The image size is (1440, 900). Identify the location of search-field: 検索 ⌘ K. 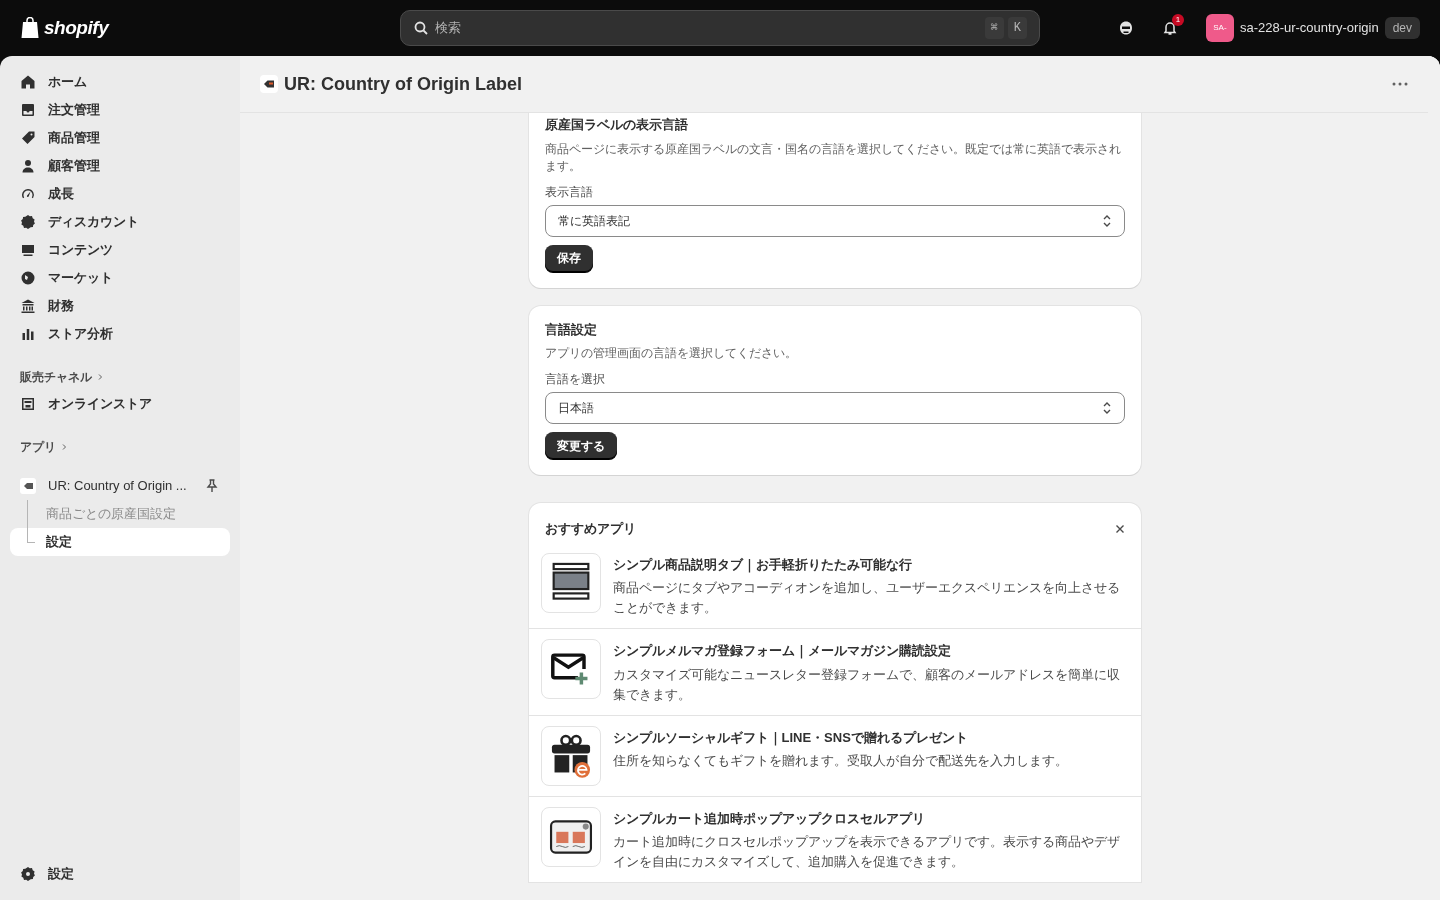
(720, 28).